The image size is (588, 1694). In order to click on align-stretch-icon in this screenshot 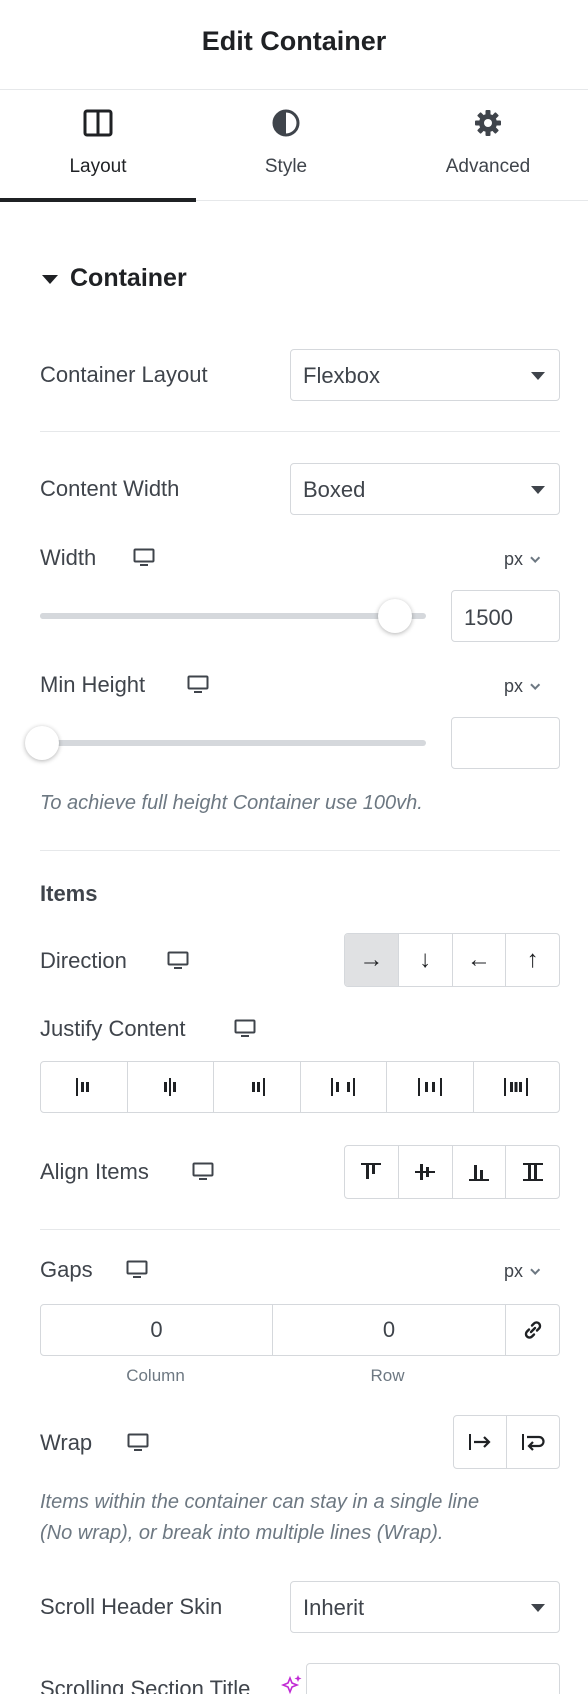, I will do `click(533, 1172)`.